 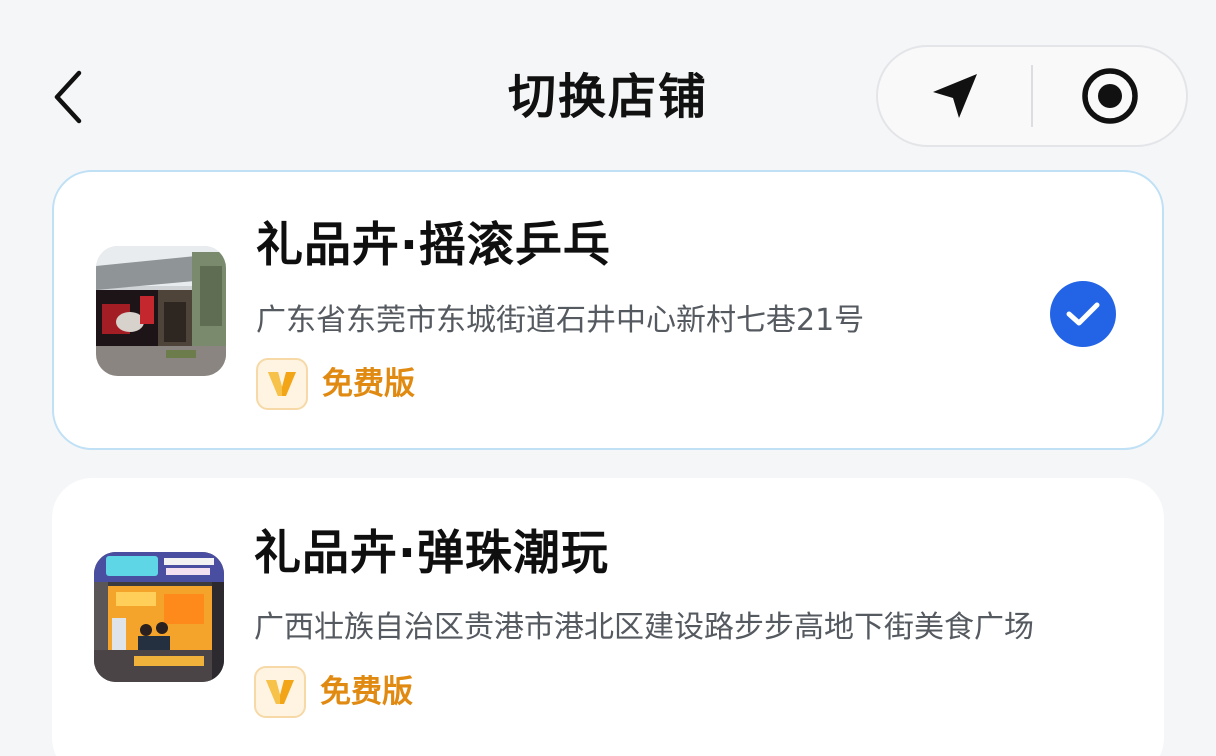 What do you see at coordinates (433, 245) in the screenshot?
I see `store-name: 礼品卉·摇滚乒乓` at bounding box center [433, 245].